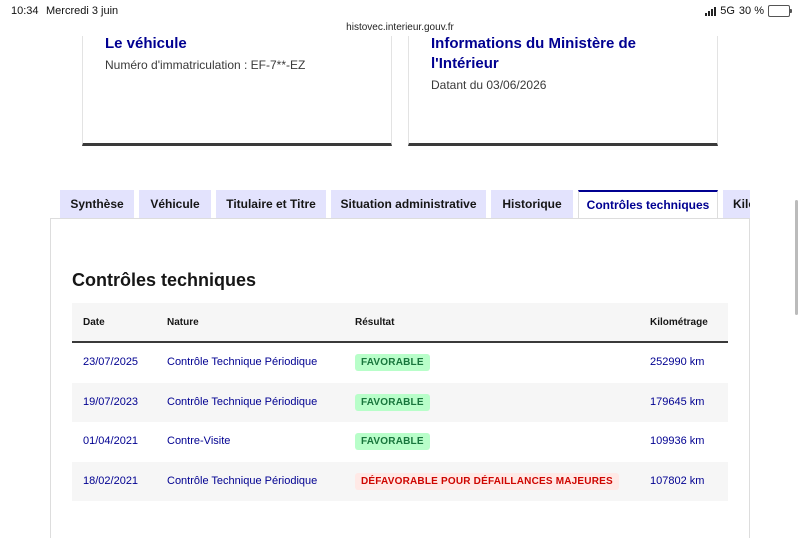 The height and width of the screenshot is (538, 800). I want to click on registration-number: Numéro d'immatriculation : EF-7**-EZ, so click(205, 65).